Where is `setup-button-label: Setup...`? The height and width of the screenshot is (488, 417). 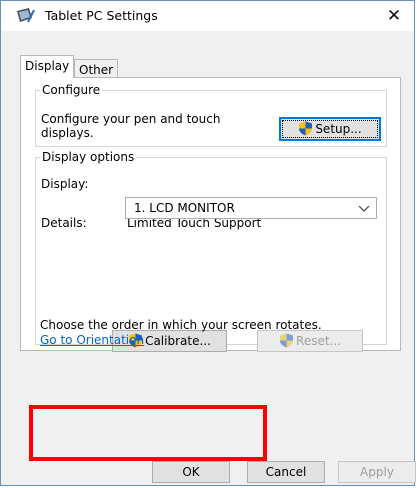
setup-button-label: Setup... is located at coordinates (338, 129).